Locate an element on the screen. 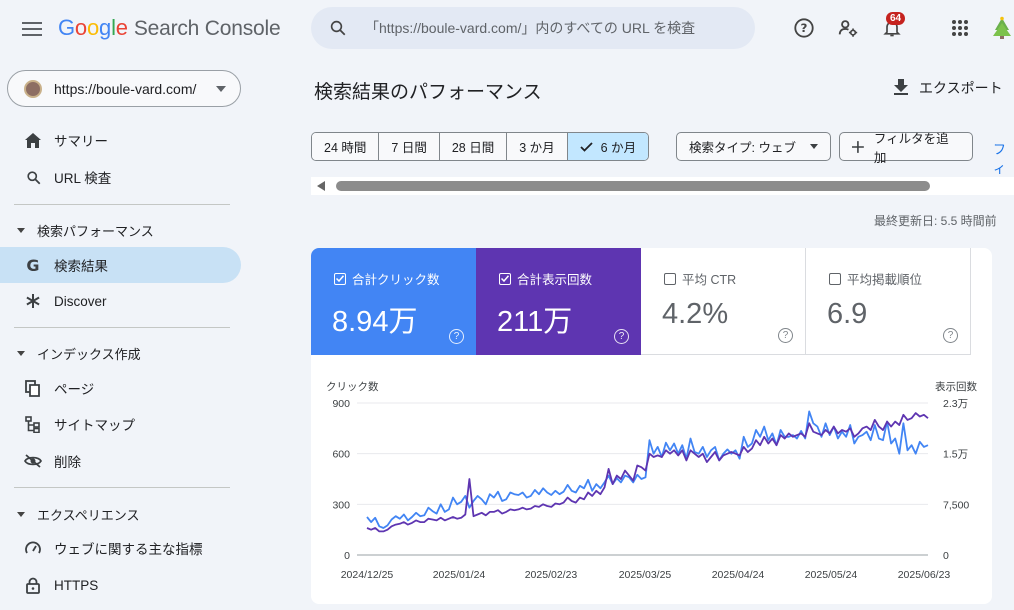 The image size is (1014, 610). sidebar-item-label: サイトマップ is located at coordinates (94, 425).